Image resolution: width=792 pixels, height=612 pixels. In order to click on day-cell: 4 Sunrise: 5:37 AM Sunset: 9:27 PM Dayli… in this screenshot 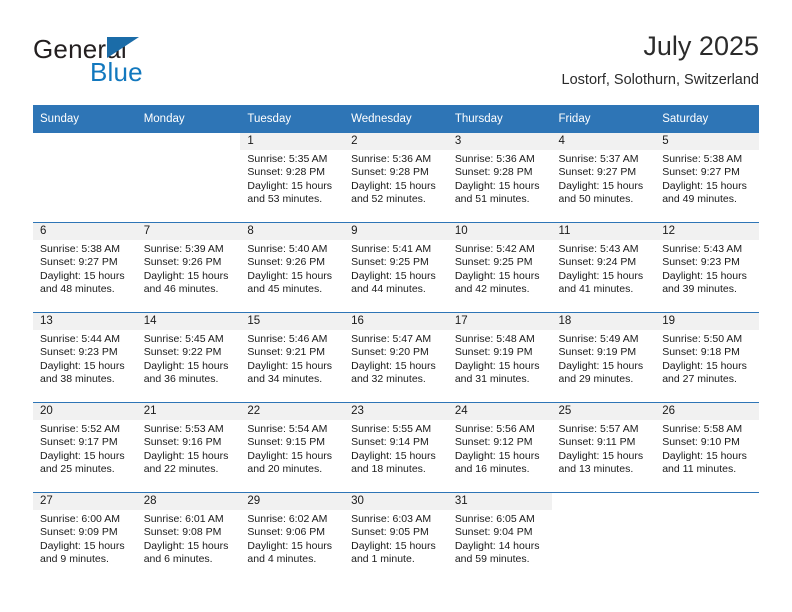, I will do `click(603, 177)`.